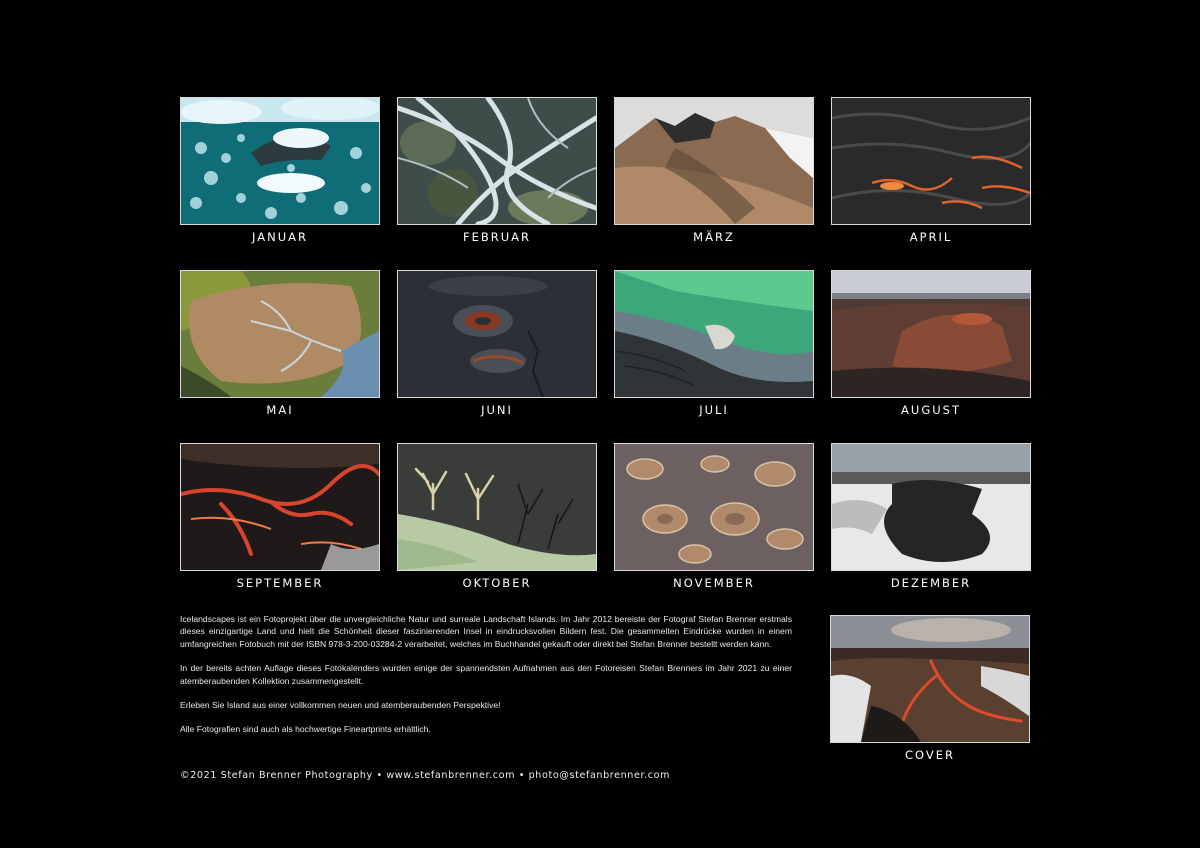 The width and height of the screenshot is (1200, 848). I want to click on month-january: JANUAR, so click(280, 170).